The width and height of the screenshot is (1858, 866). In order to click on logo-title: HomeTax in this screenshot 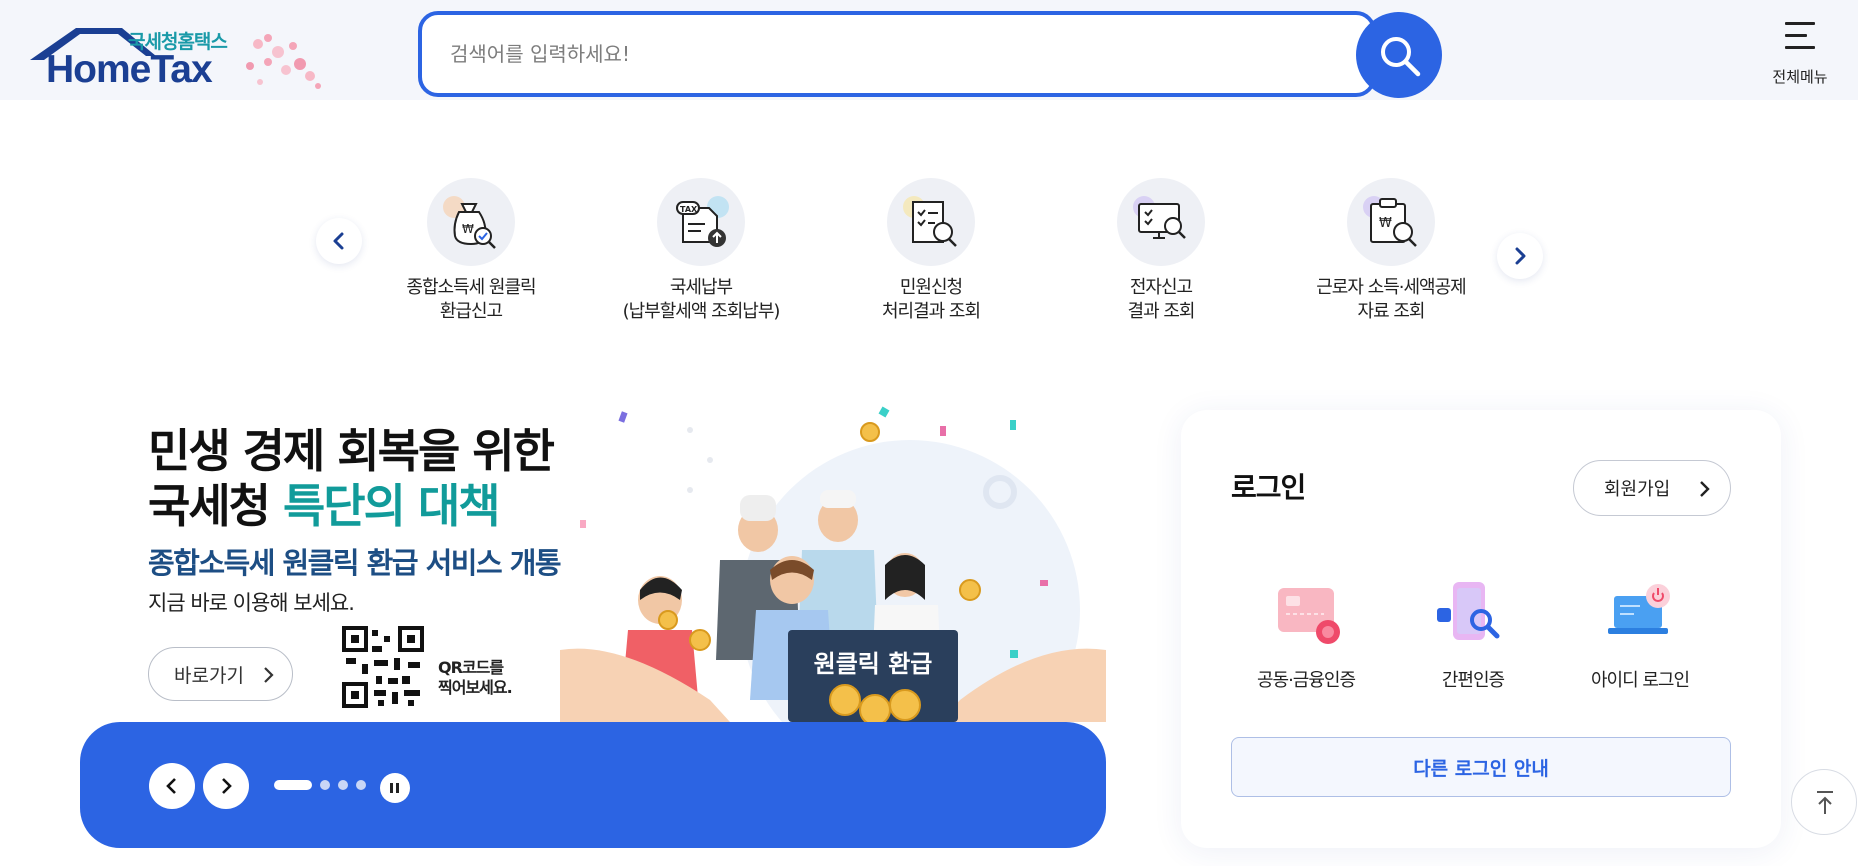, I will do `click(129, 69)`.